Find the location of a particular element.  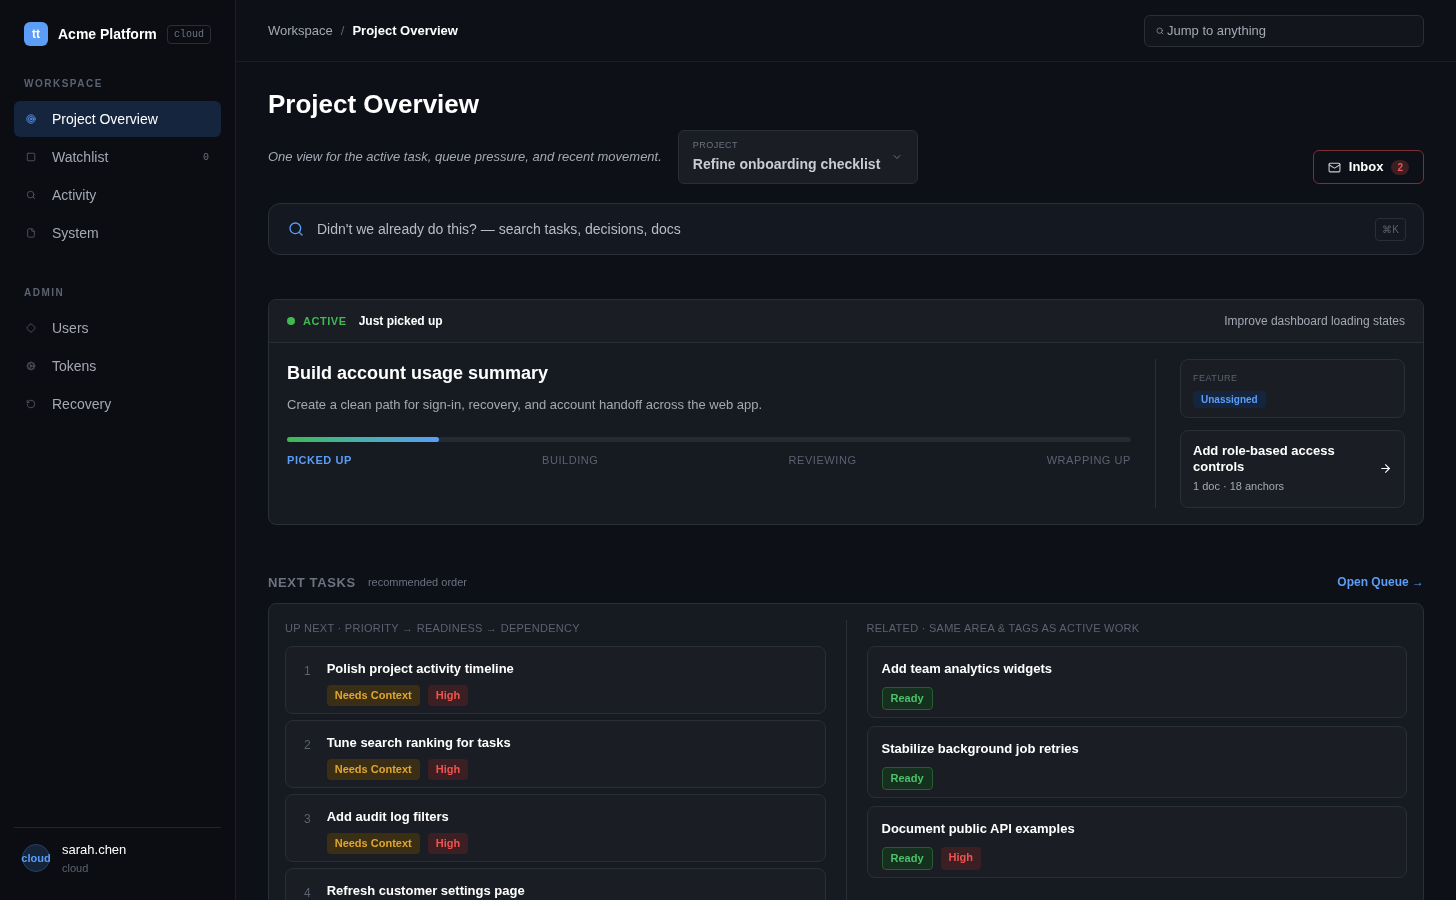

task-card: Stabilize background job retries Ready is located at coordinates (1136, 761).